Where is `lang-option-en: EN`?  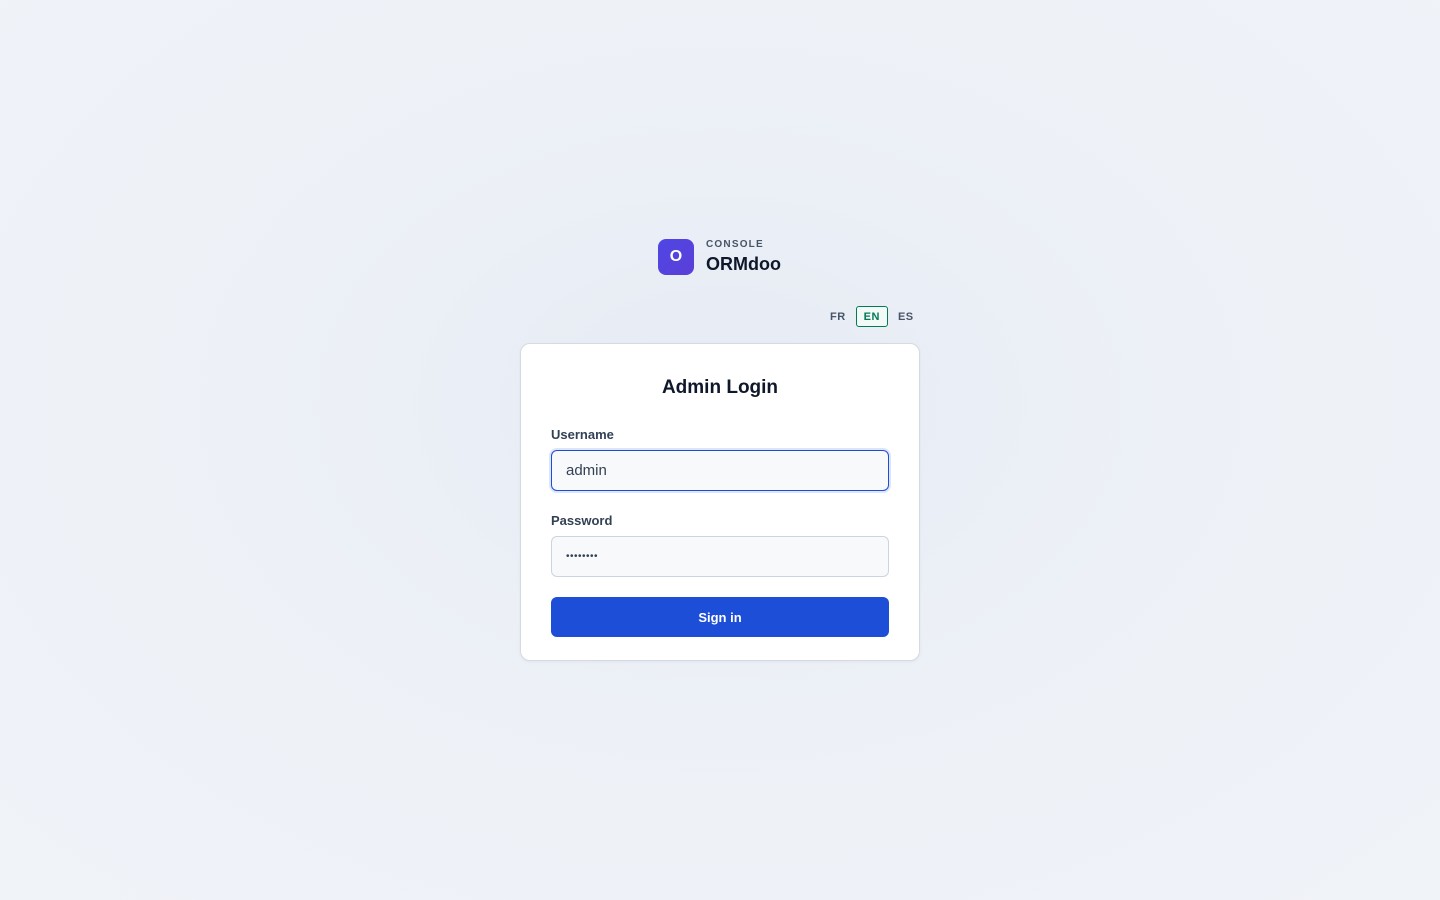 lang-option-en: EN is located at coordinates (871, 316).